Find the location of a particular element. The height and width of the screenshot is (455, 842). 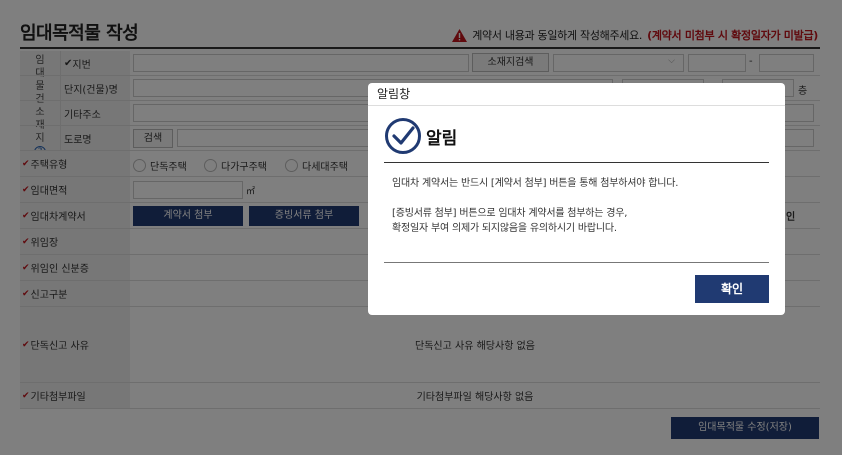

modal-divider-top is located at coordinates (576, 162).